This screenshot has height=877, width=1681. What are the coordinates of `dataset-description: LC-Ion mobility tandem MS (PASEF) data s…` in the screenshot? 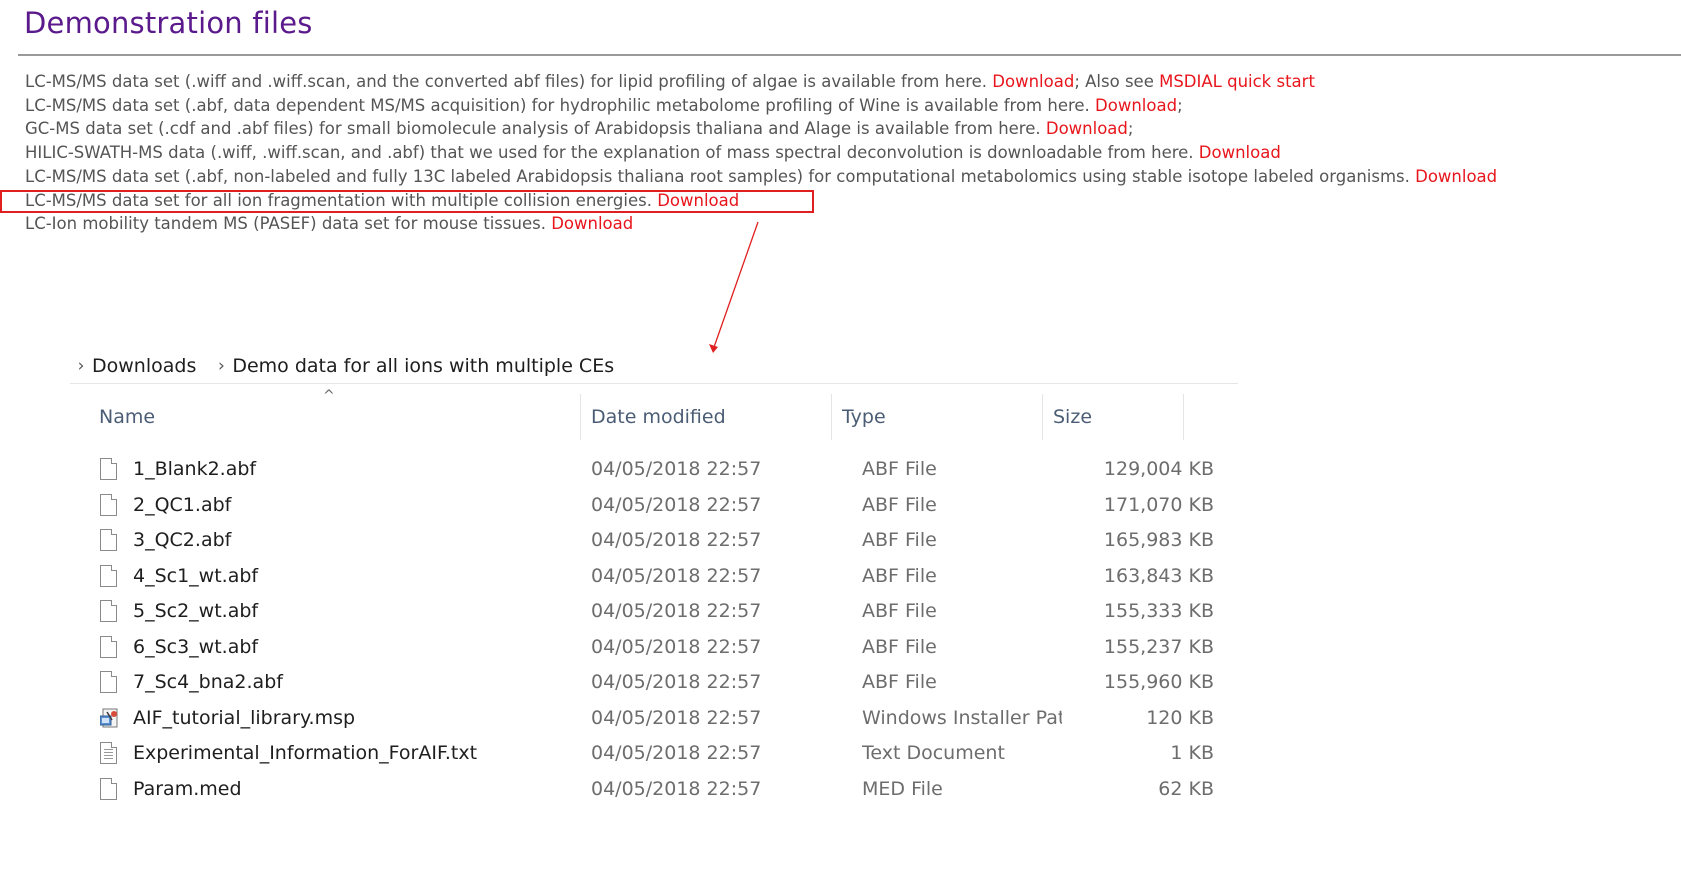 It's located at (288, 224).